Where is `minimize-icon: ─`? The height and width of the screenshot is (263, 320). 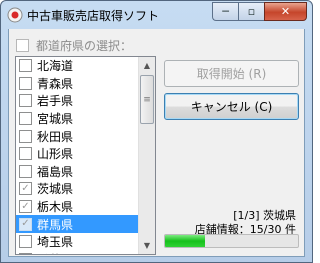
minimize-icon: ─ is located at coordinates (225, 11).